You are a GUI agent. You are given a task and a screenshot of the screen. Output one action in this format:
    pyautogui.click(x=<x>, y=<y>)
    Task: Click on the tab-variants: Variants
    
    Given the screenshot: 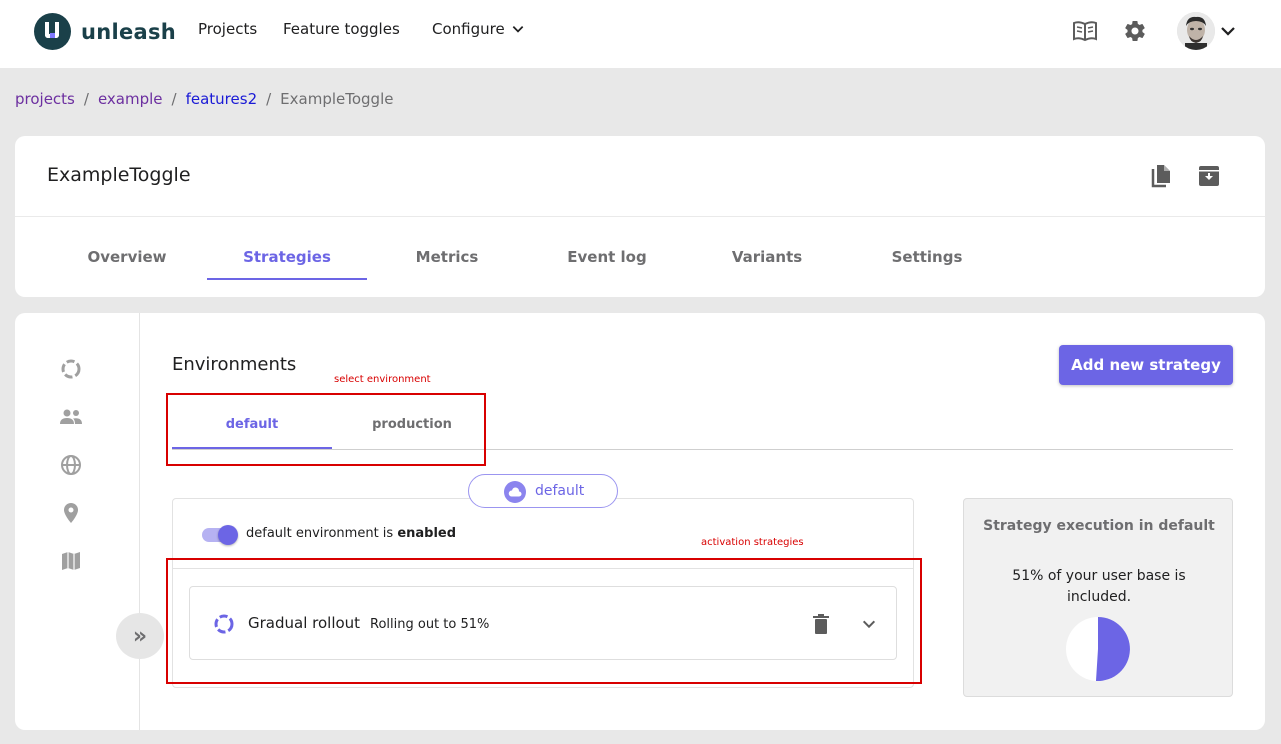 What is the action you would take?
    pyautogui.click(x=767, y=257)
    